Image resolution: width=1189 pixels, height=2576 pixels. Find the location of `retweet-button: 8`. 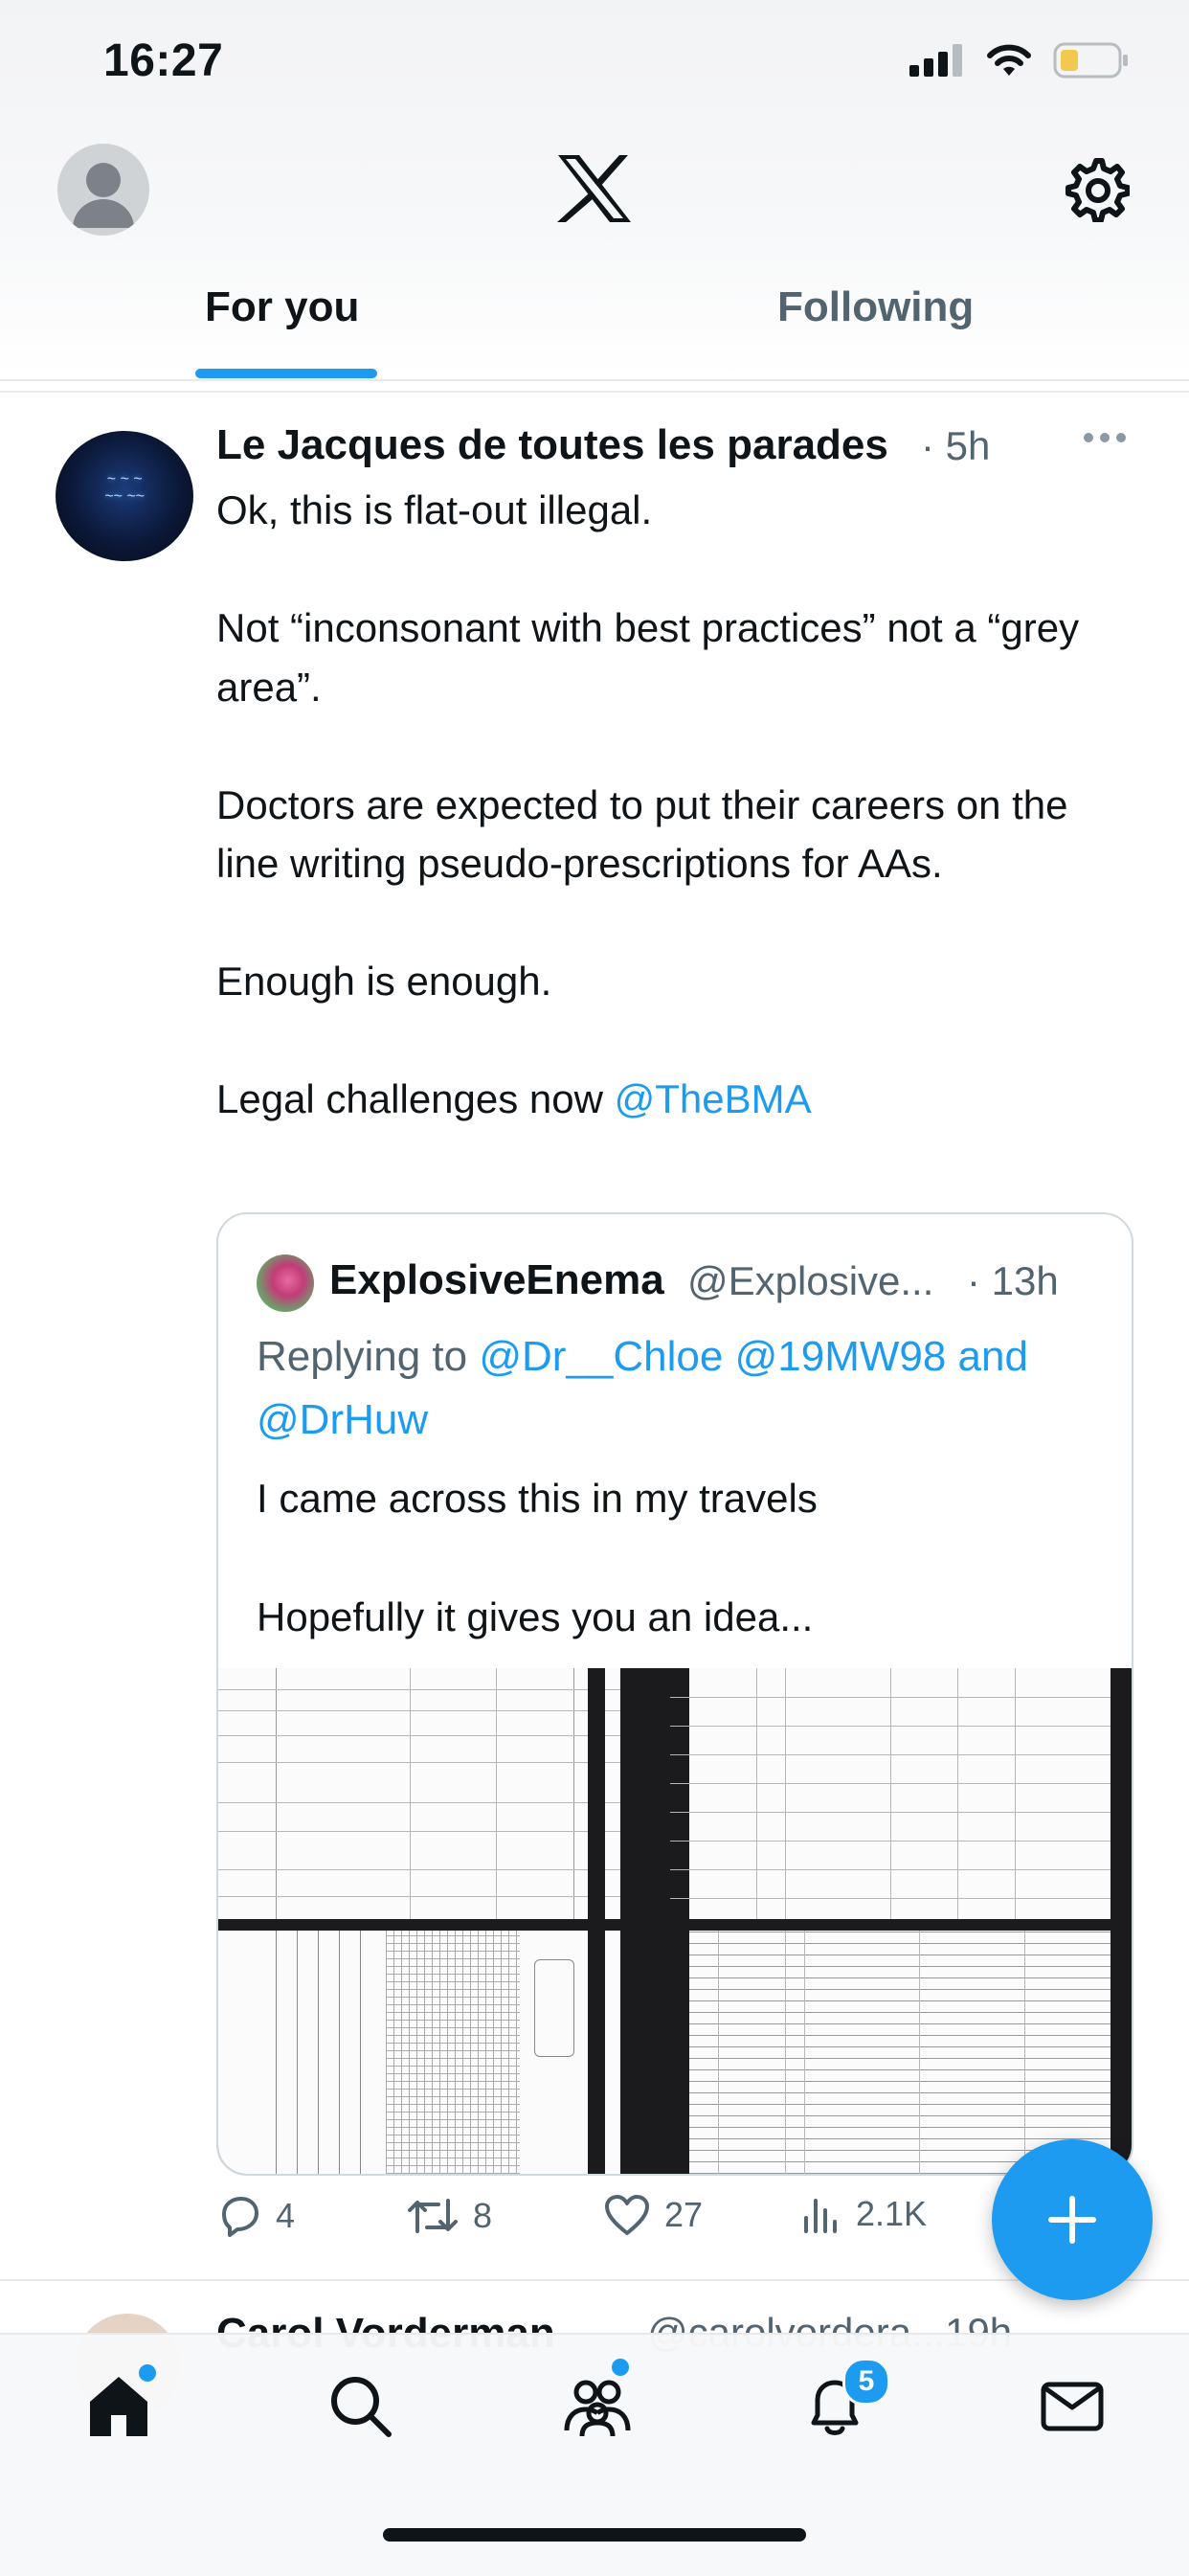

retweet-button: 8 is located at coordinates (449, 2216).